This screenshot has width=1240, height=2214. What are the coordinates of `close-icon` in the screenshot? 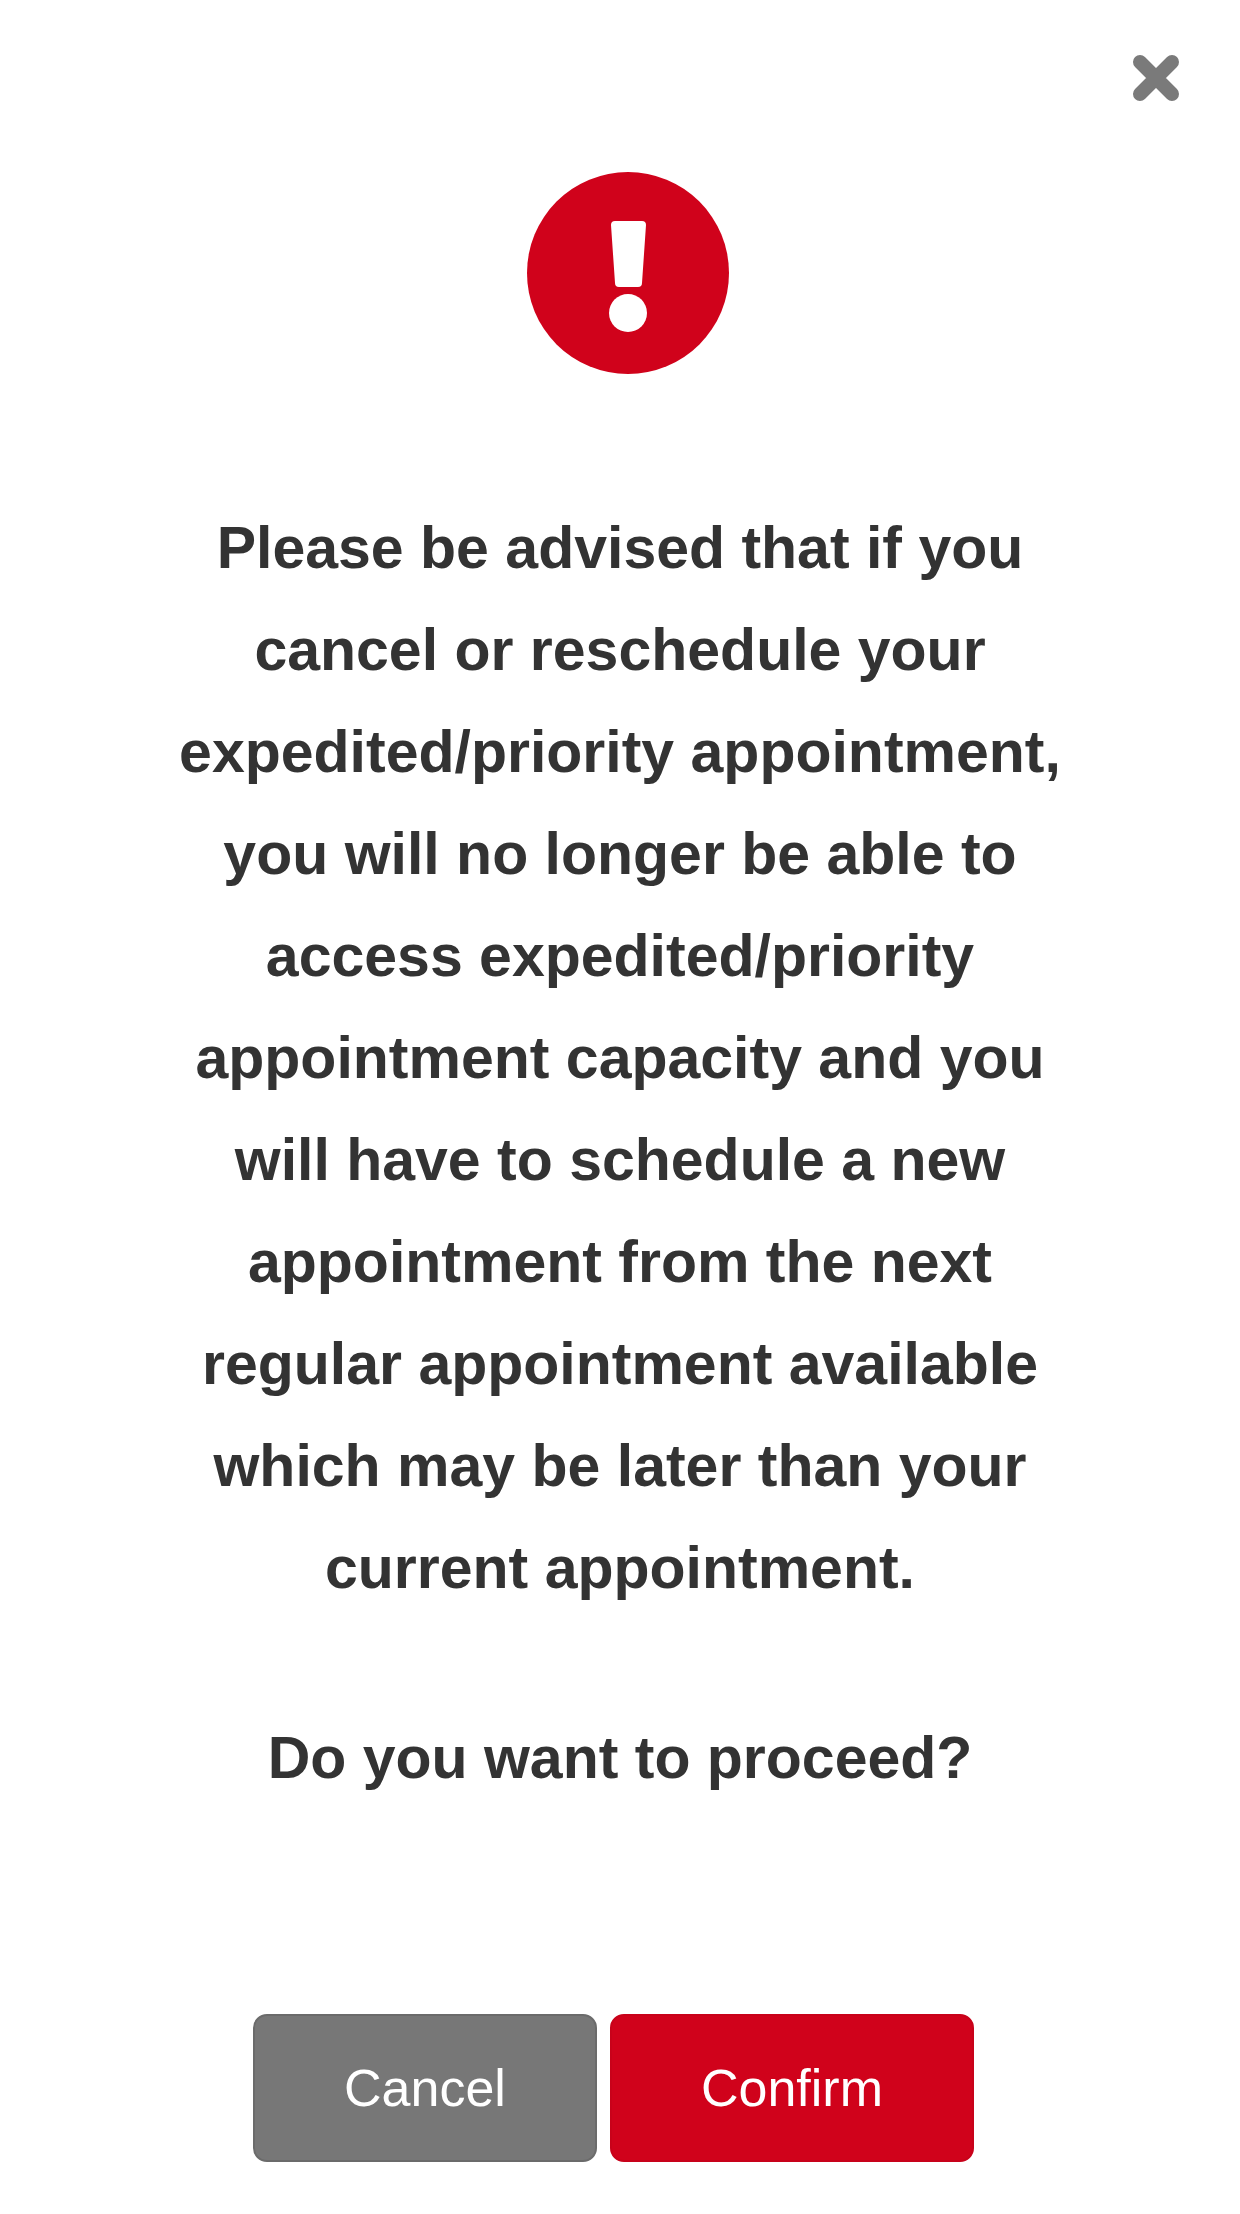 It's located at (1156, 78).